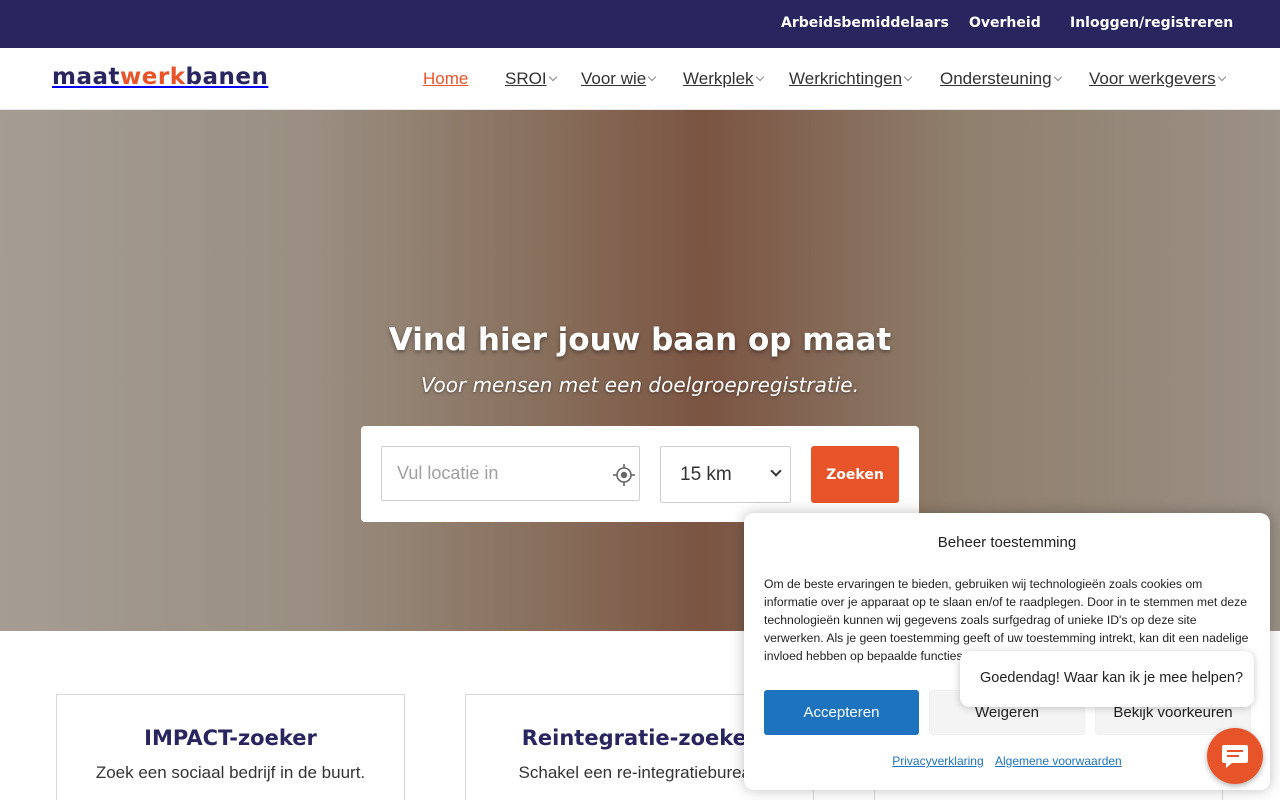  I want to click on nav-item-label: Home, so click(446, 78).